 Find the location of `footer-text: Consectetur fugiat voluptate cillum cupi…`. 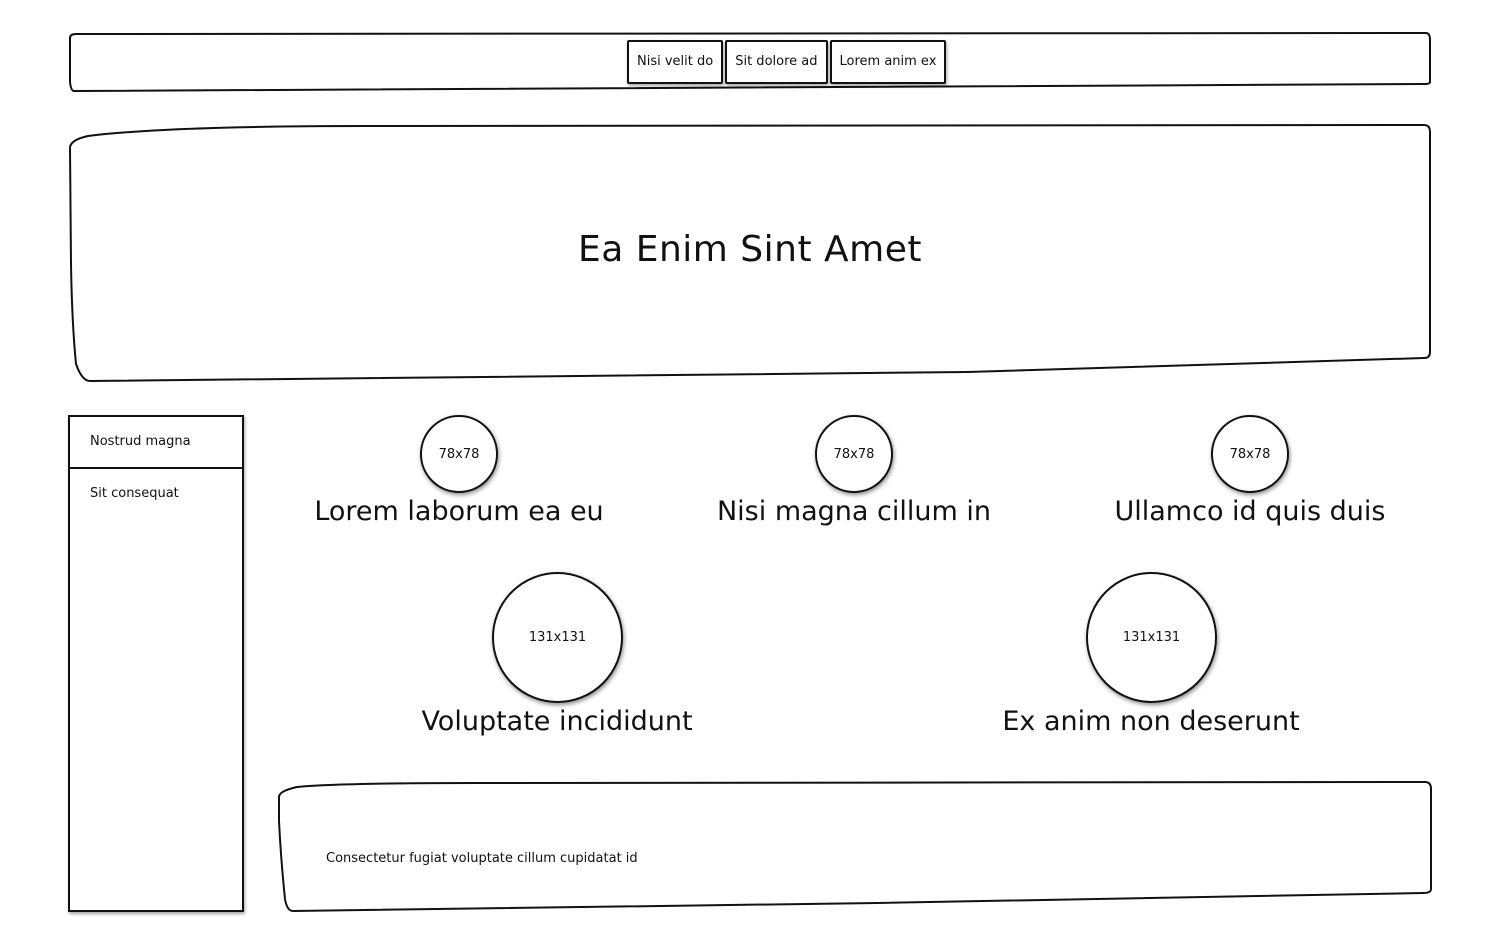

footer-text: Consectetur fugiat voluptate cillum cupi… is located at coordinates (482, 858).